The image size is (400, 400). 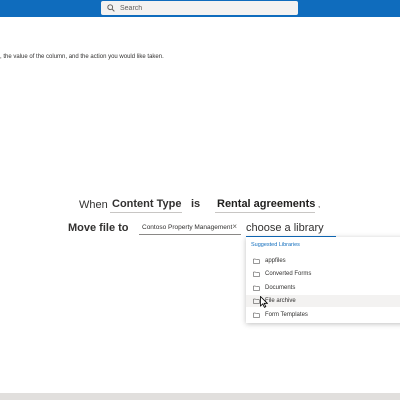 What do you see at coordinates (265, 212) in the screenshot?
I see `value-underline` at bounding box center [265, 212].